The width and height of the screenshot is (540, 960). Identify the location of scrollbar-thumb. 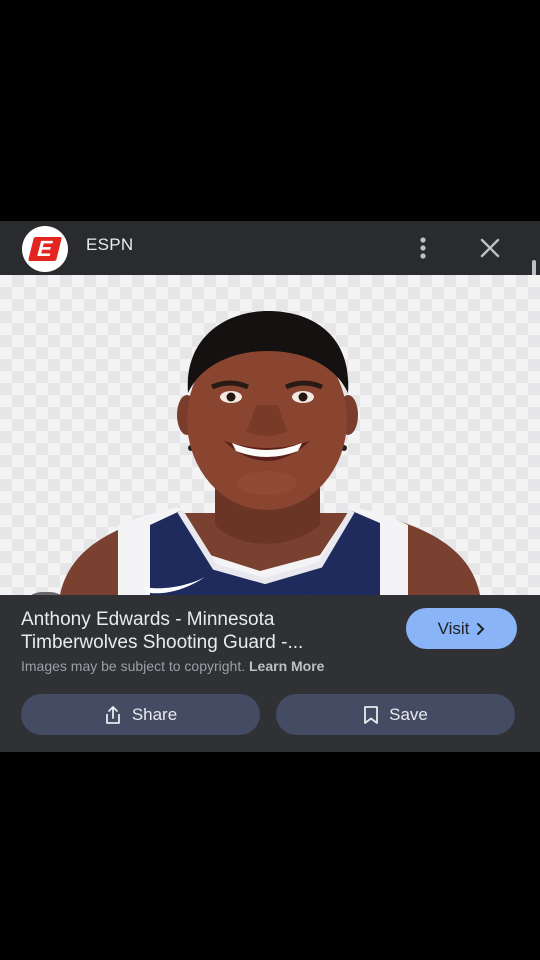
(534, 268).